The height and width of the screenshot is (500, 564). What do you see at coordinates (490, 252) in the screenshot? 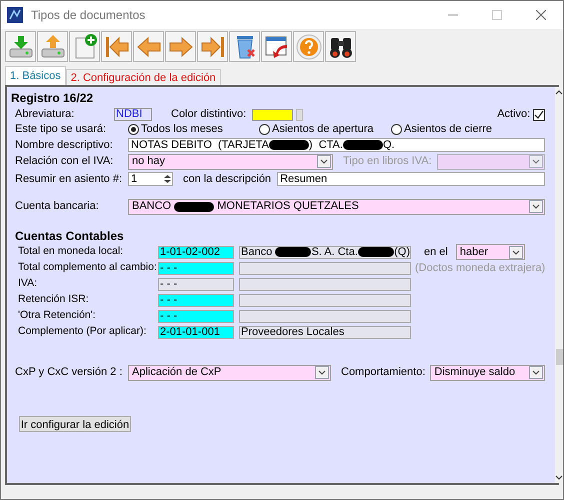
I see `side-dropdown: haber` at bounding box center [490, 252].